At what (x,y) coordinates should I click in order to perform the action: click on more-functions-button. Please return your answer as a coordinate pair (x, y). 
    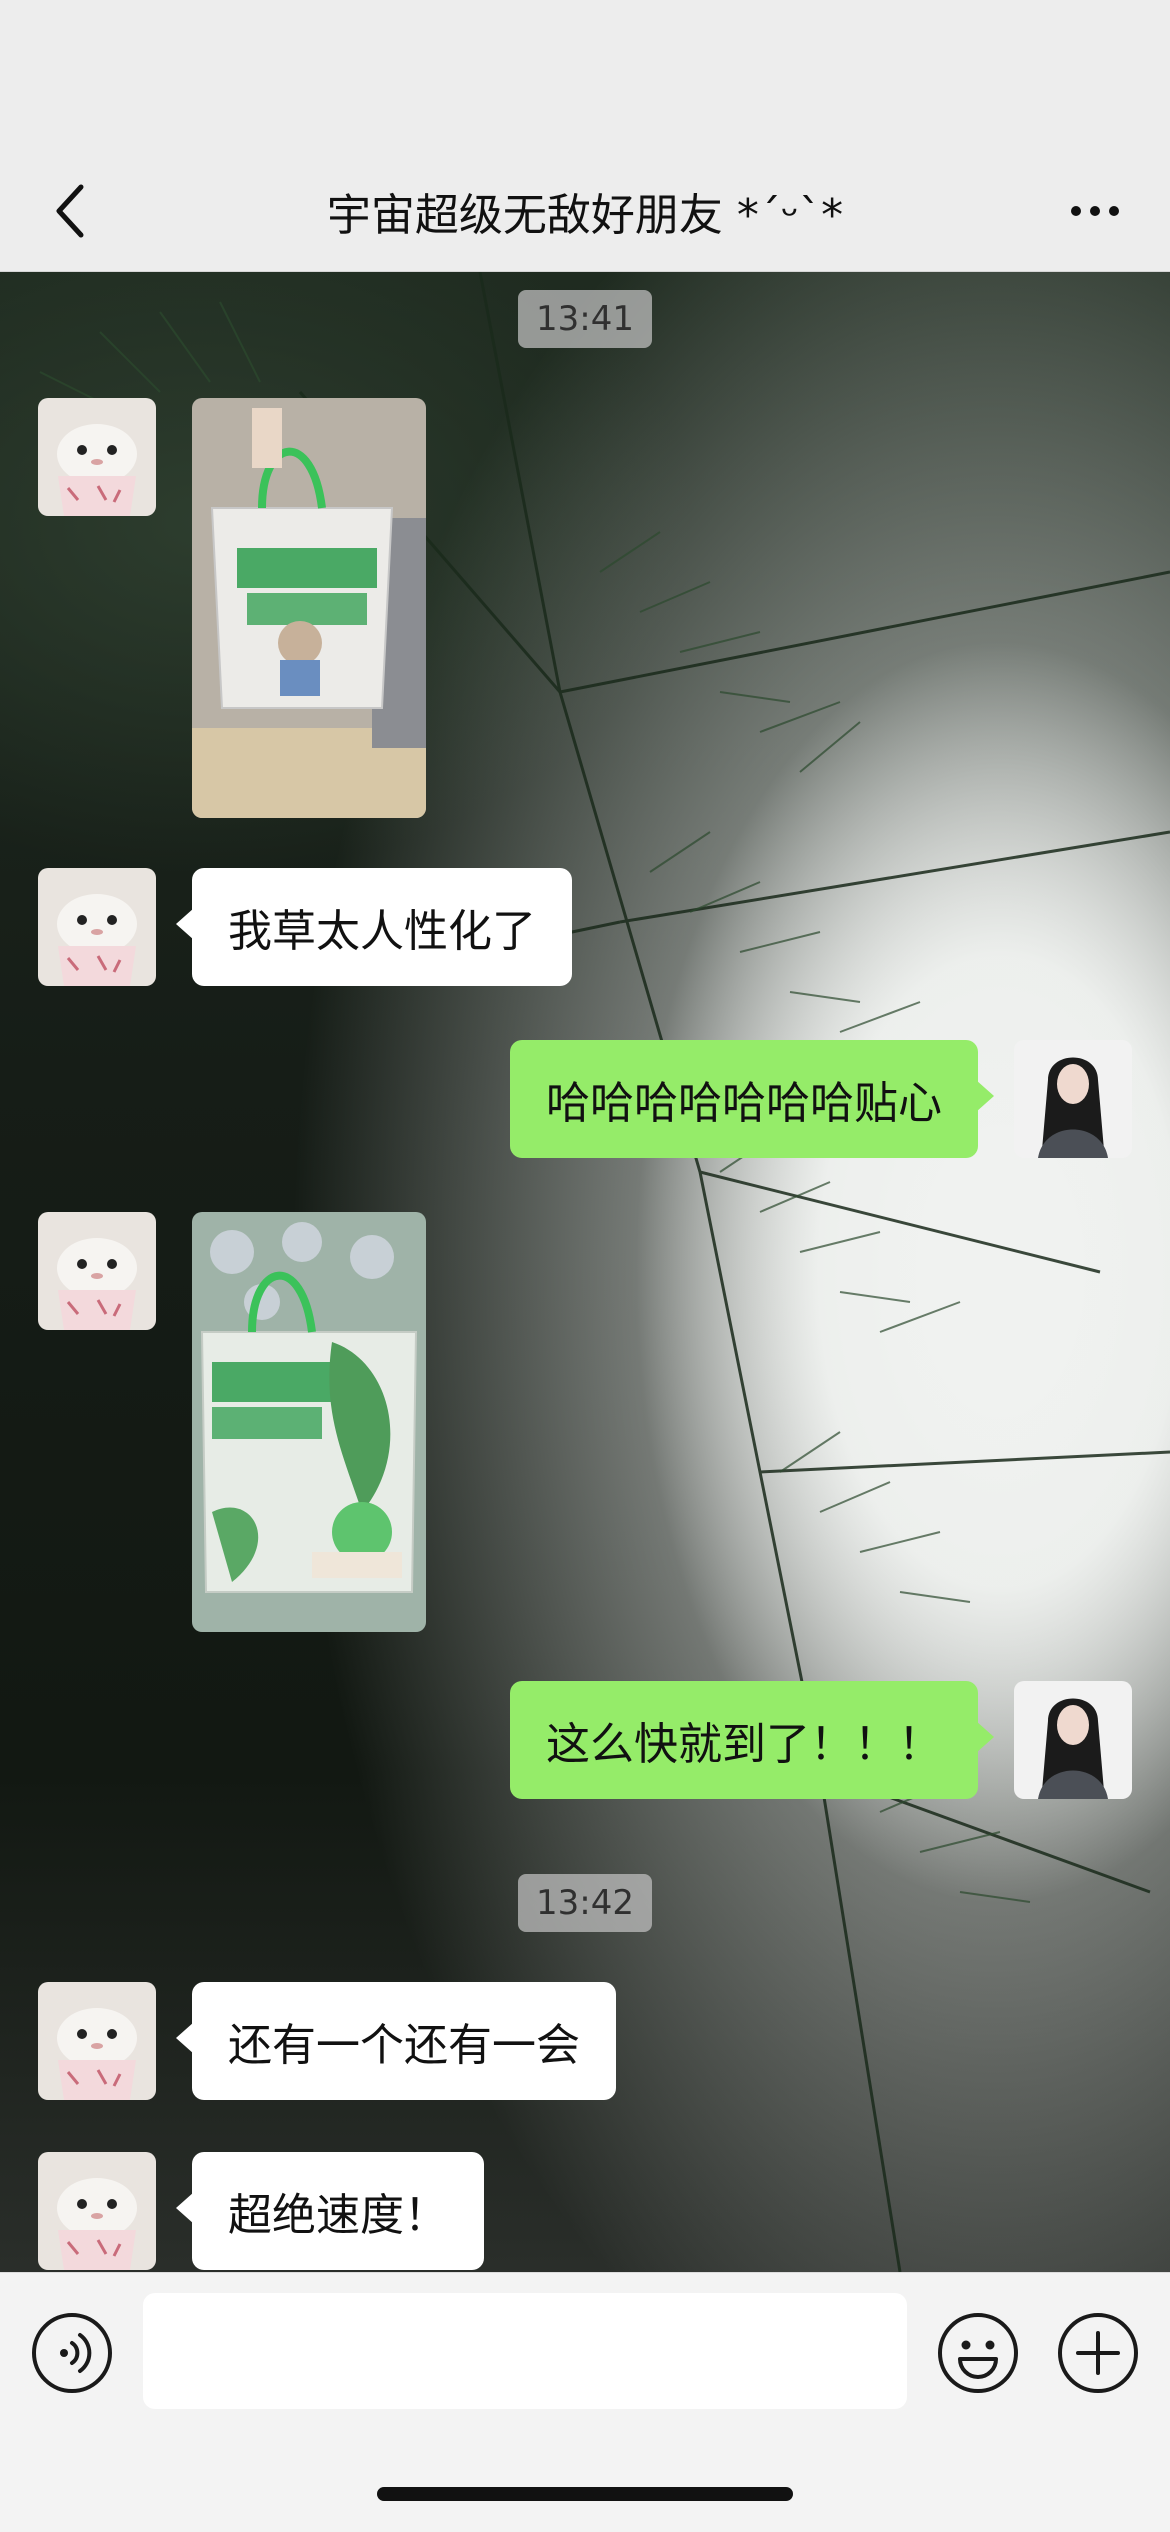
    Looking at the image, I should click on (1098, 2353).